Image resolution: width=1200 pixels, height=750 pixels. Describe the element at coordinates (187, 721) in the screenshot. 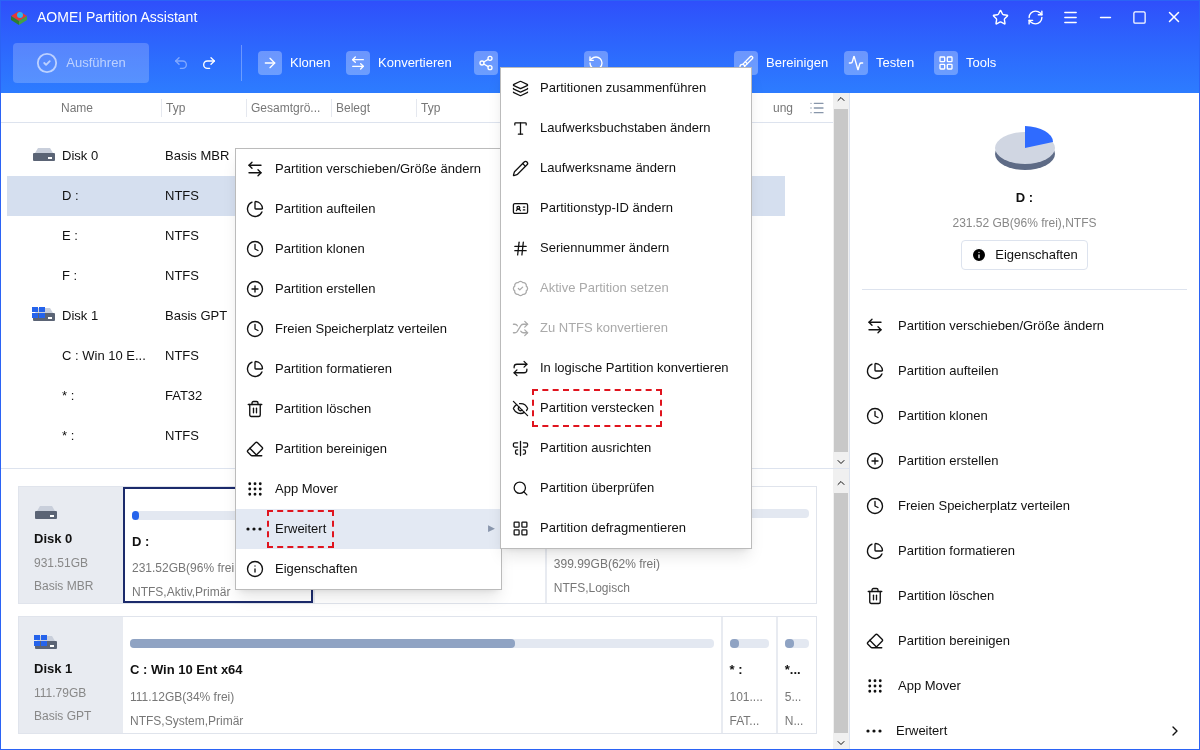

I see `partition-fs: NTFS,System,Primär` at that location.